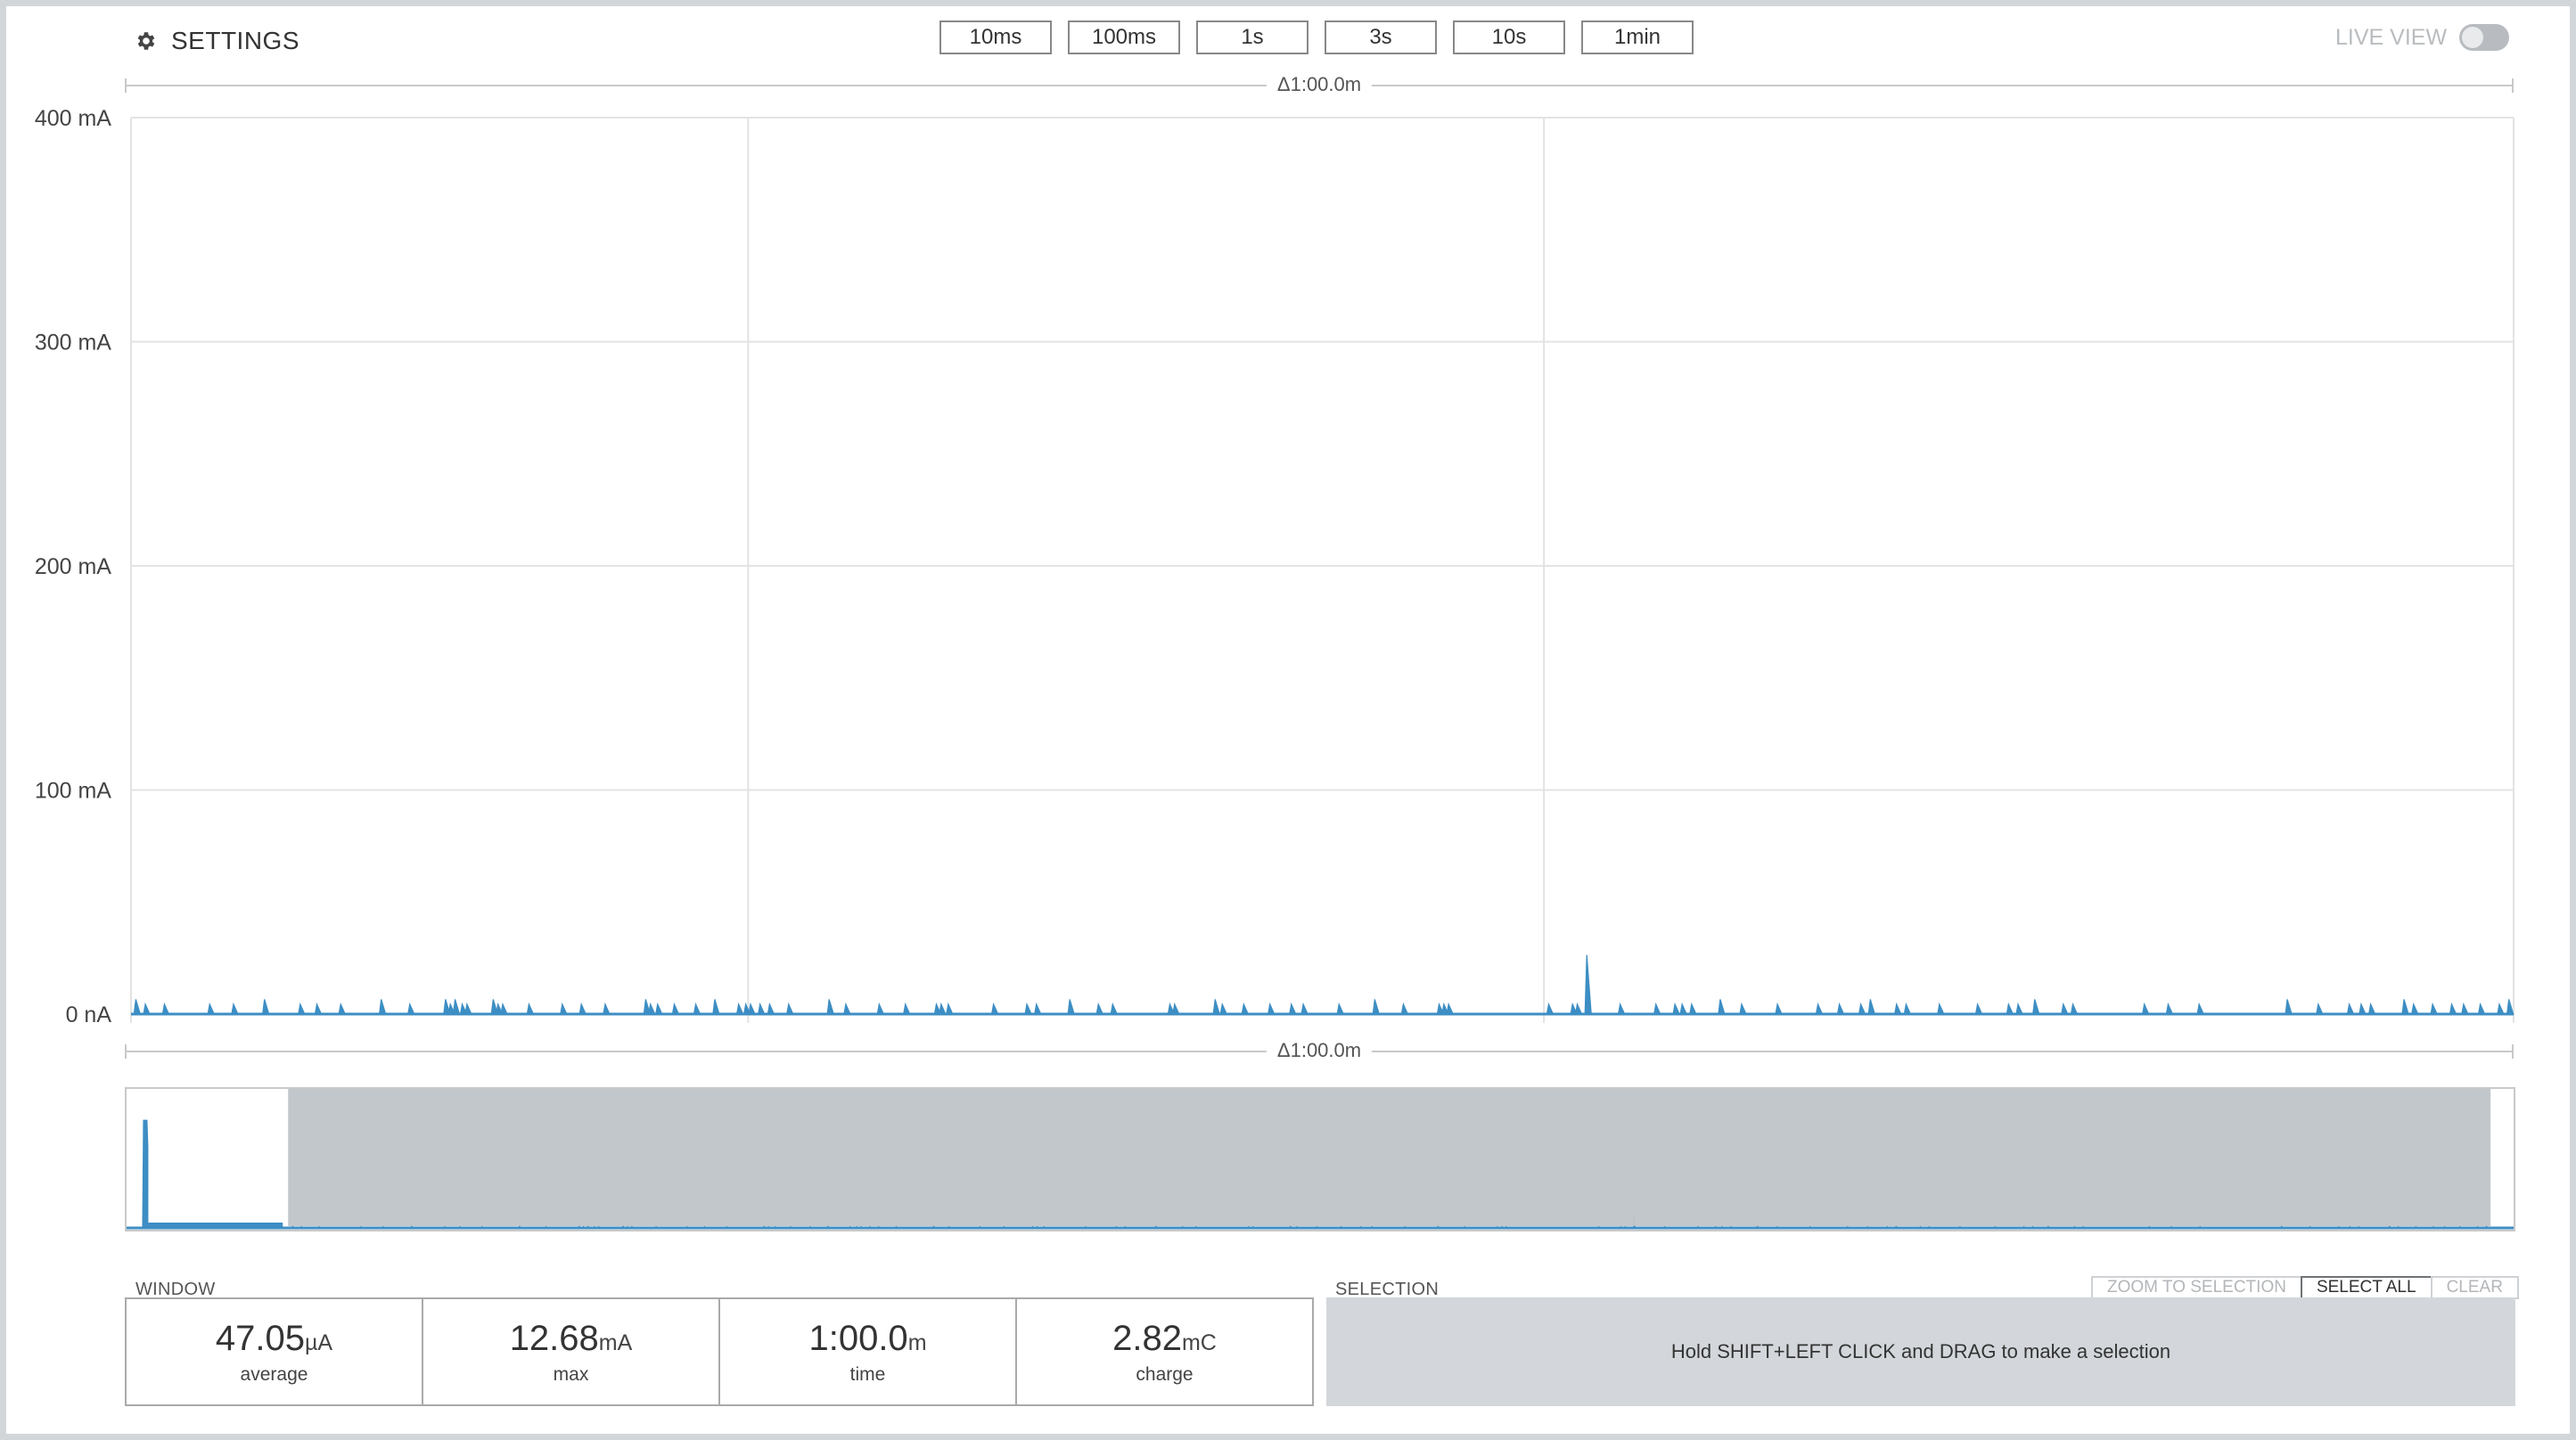  Describe the element at coordinates (73, 566) in the screenshot. I see `y-axis-ticks: 400 mA 300 mA 200 mA 100 mA 0 nA` at that location.